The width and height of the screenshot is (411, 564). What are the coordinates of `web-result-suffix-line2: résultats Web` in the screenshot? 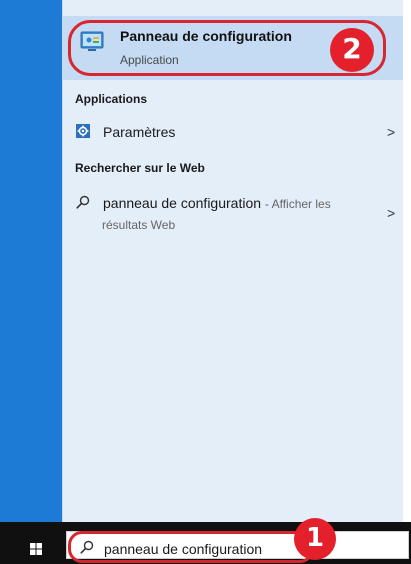 It's located at (139, 225).